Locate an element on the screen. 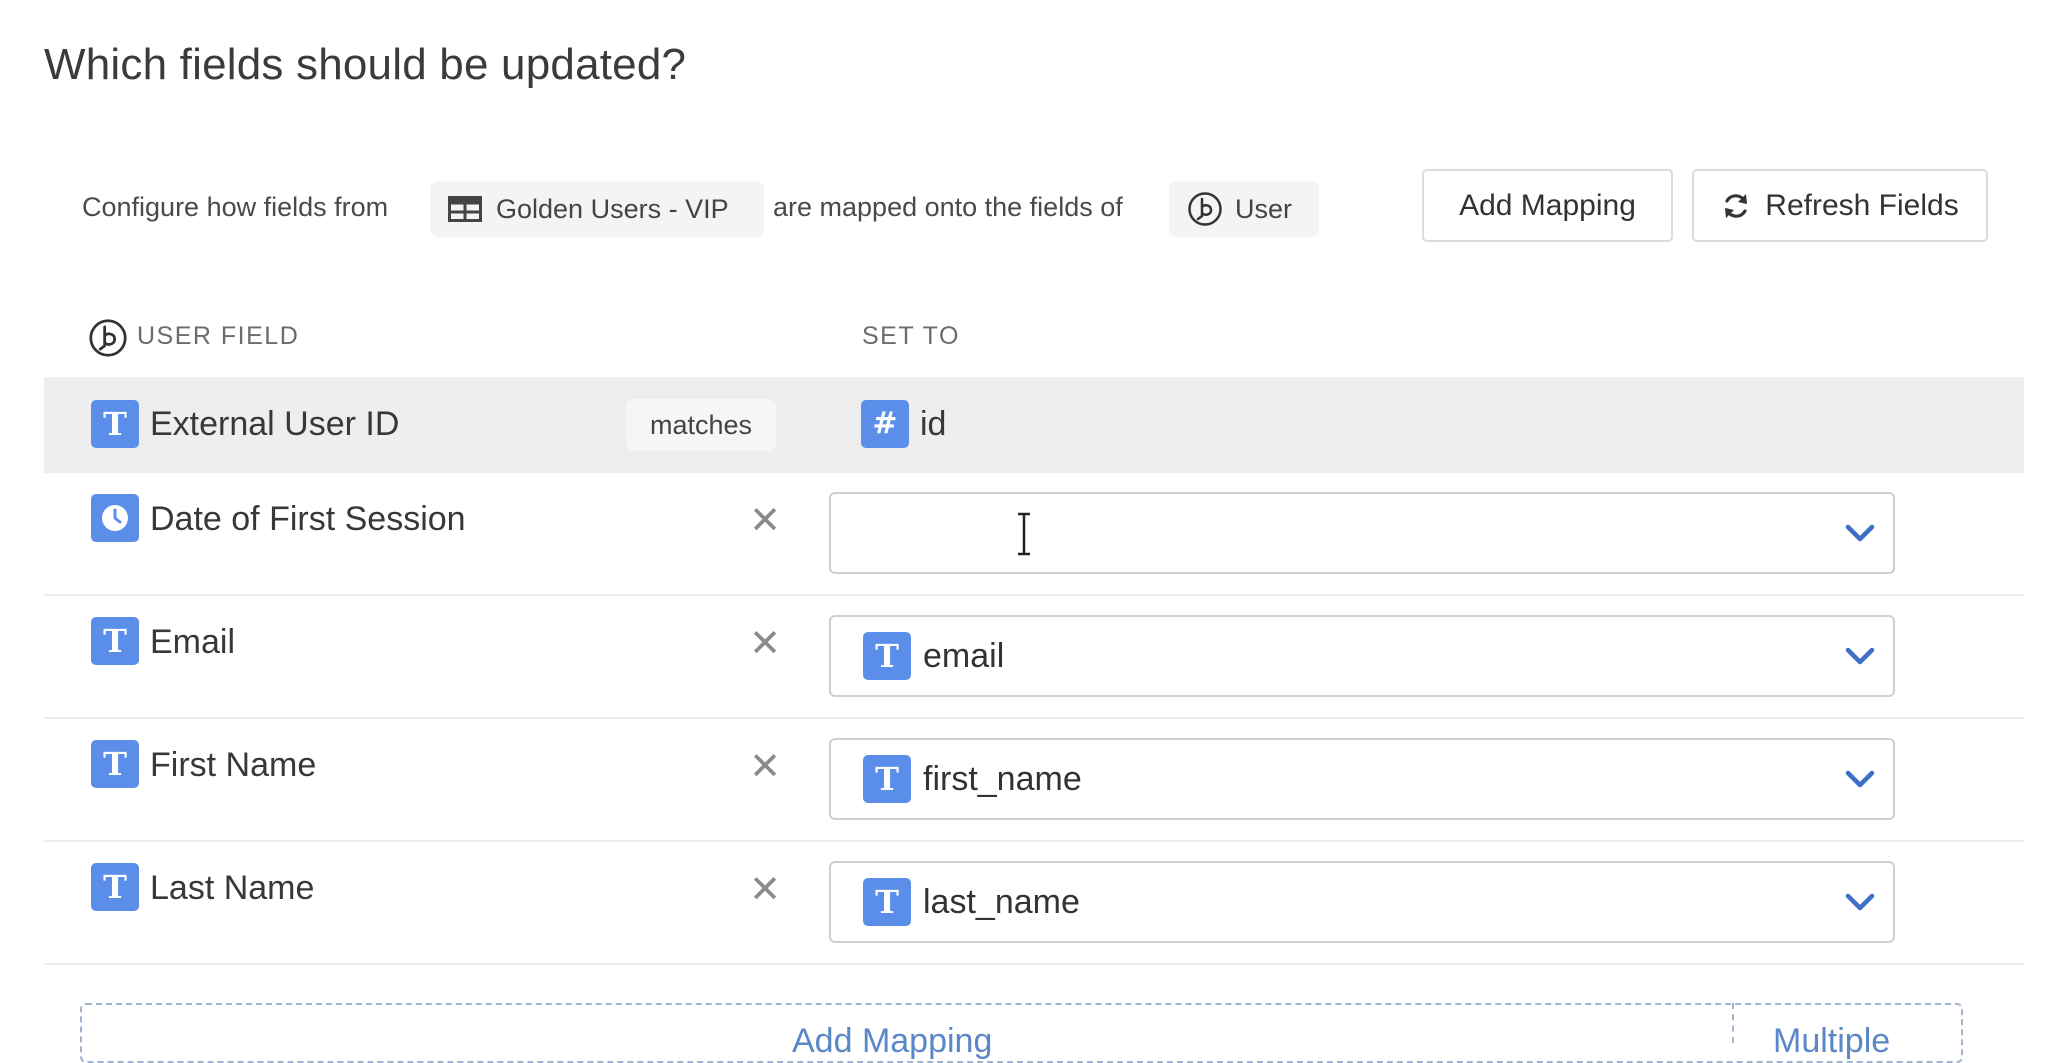  mapping-field-label: Last Name is located at coordinates (232, 888).